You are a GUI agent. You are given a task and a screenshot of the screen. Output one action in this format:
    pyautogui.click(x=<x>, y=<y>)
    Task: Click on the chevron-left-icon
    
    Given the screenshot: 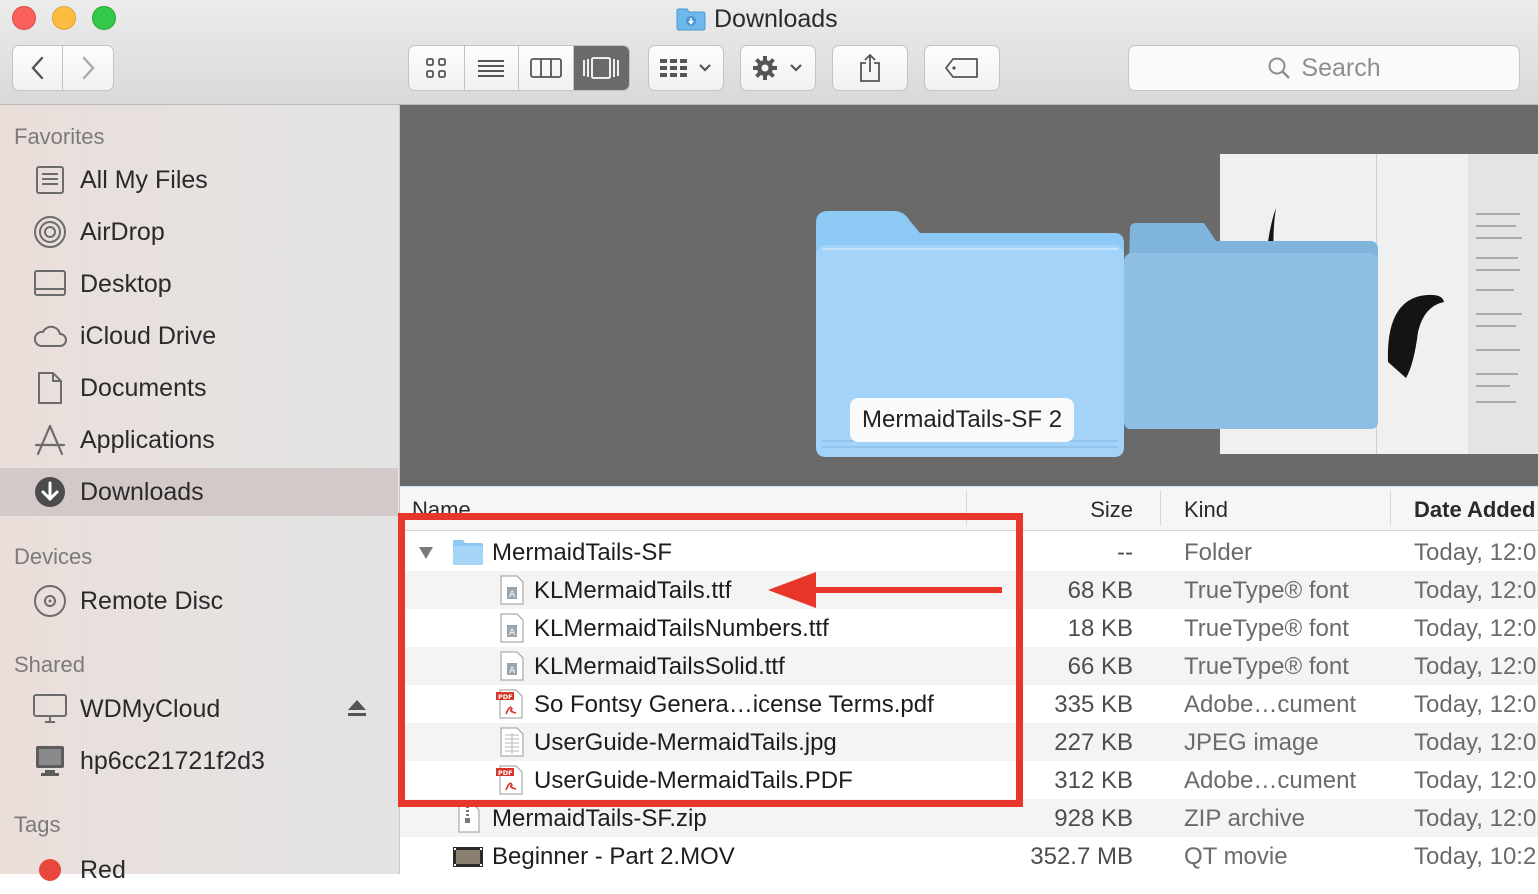 What is the action you would take?
    pyautogui.click(x=36, y=68)
    